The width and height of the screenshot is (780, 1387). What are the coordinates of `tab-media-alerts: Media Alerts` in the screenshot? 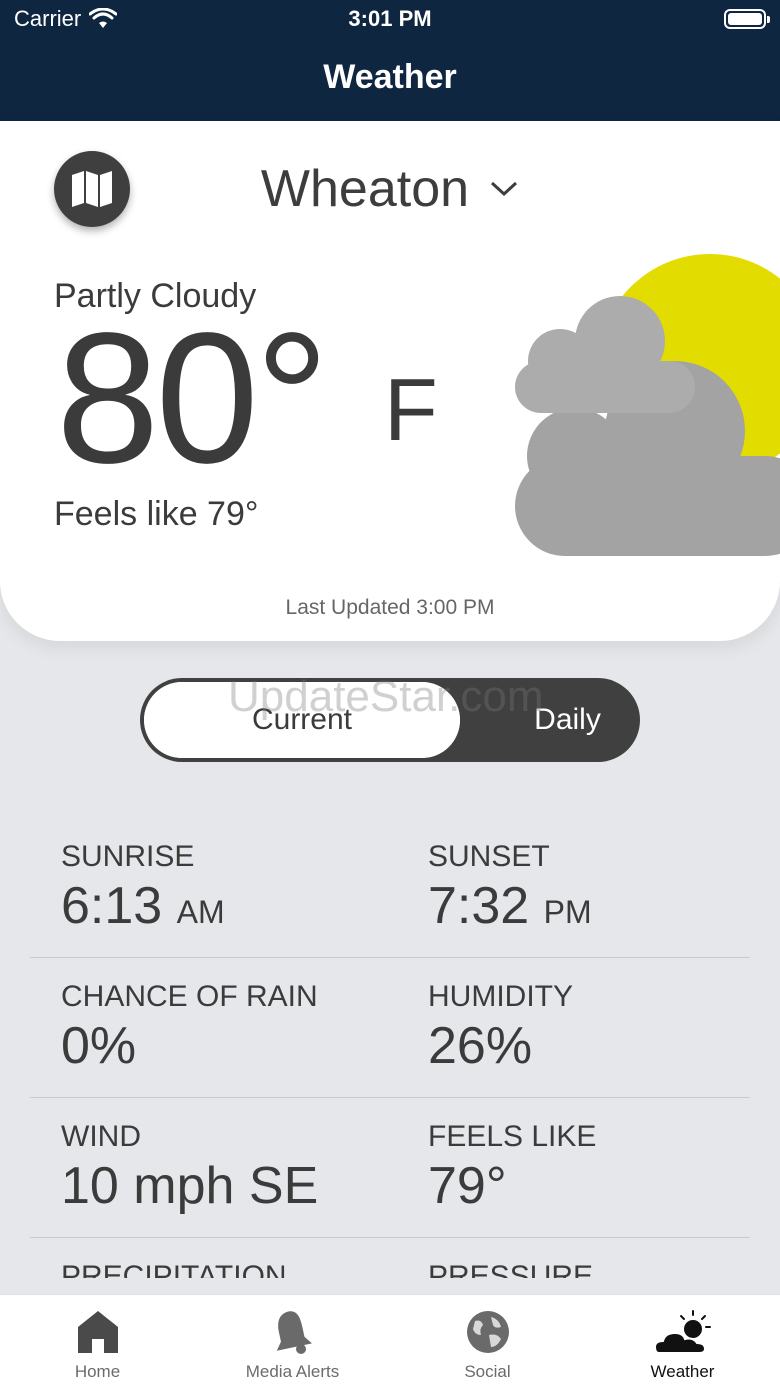 It's located at (292, 1341).